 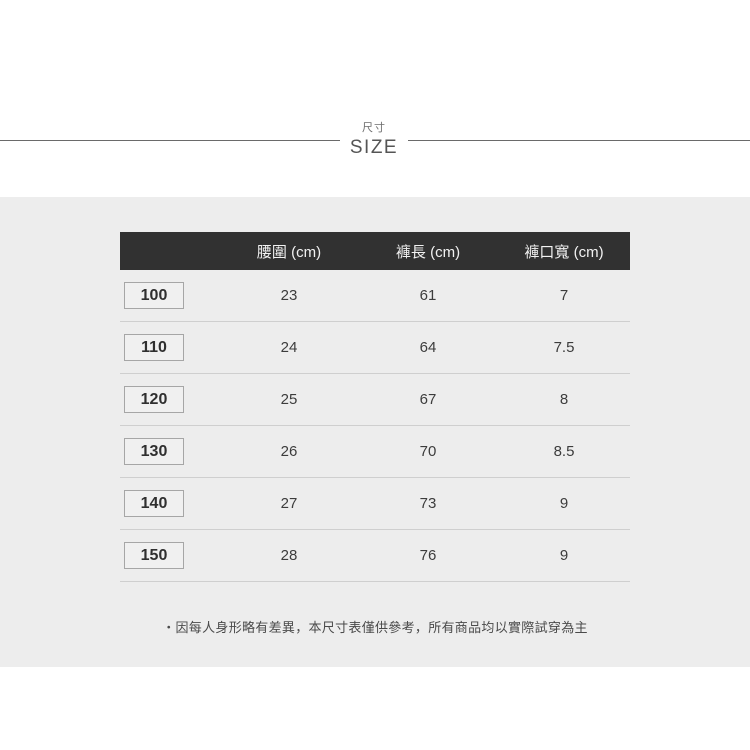 I want to click on size-disclaimer-note: ・因每人身形略有差異，本尺寸表僅供參考，所有商品均以實際試穿為主, so click(x=375, y=627).